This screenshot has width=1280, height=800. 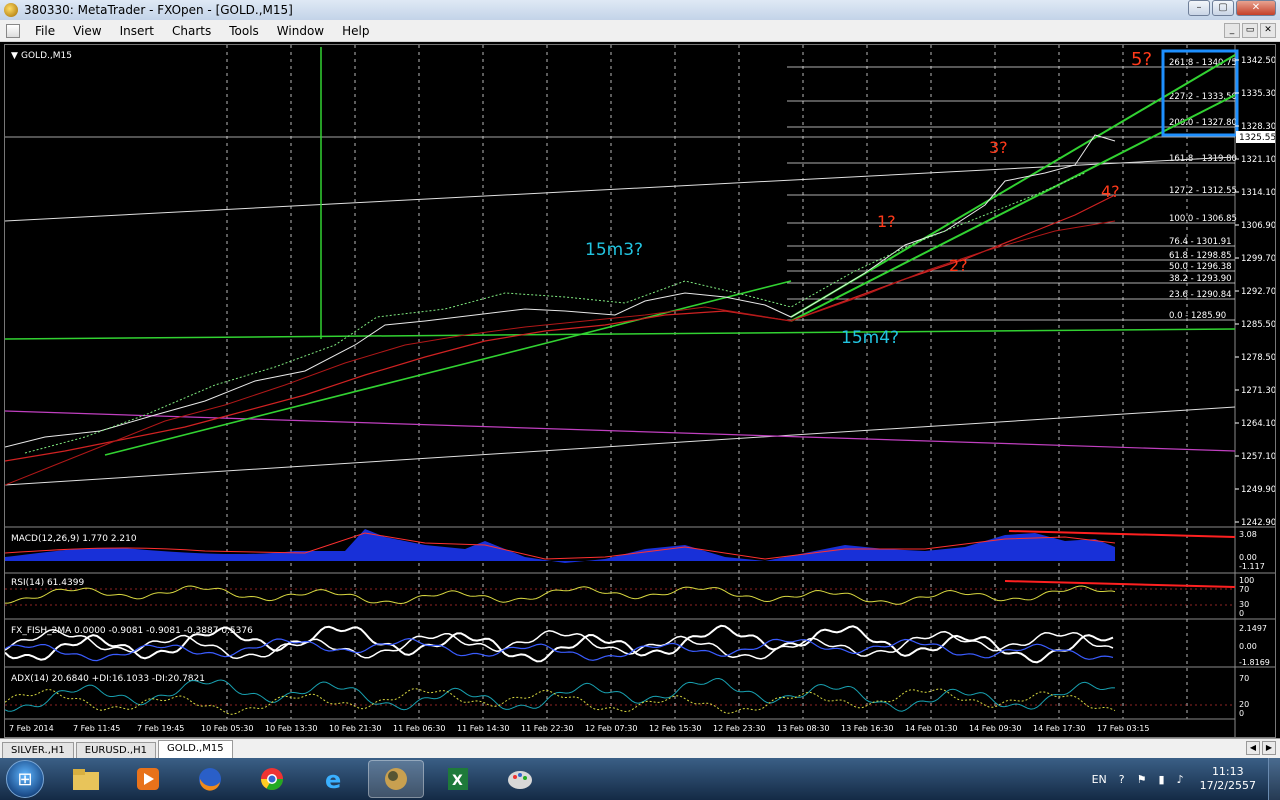 What do you see at coordinates (1227, 771) in the screenshot?
I see `clock-time: 11:13` at bounding box center [1227, 771].